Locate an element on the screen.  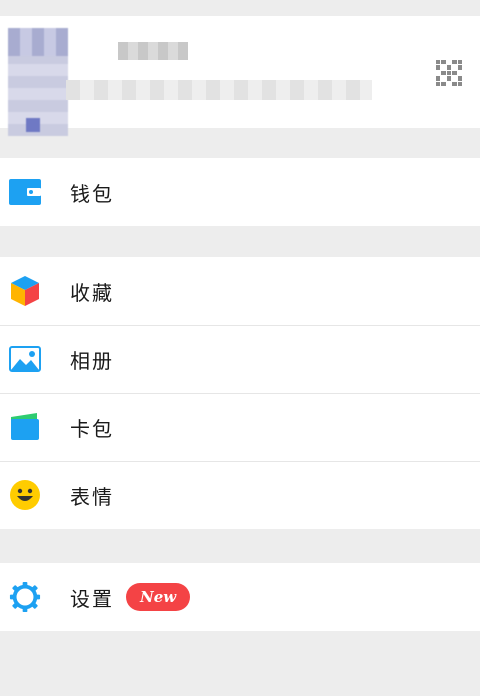
blurred-account-id is located at coordinates (219, 90).